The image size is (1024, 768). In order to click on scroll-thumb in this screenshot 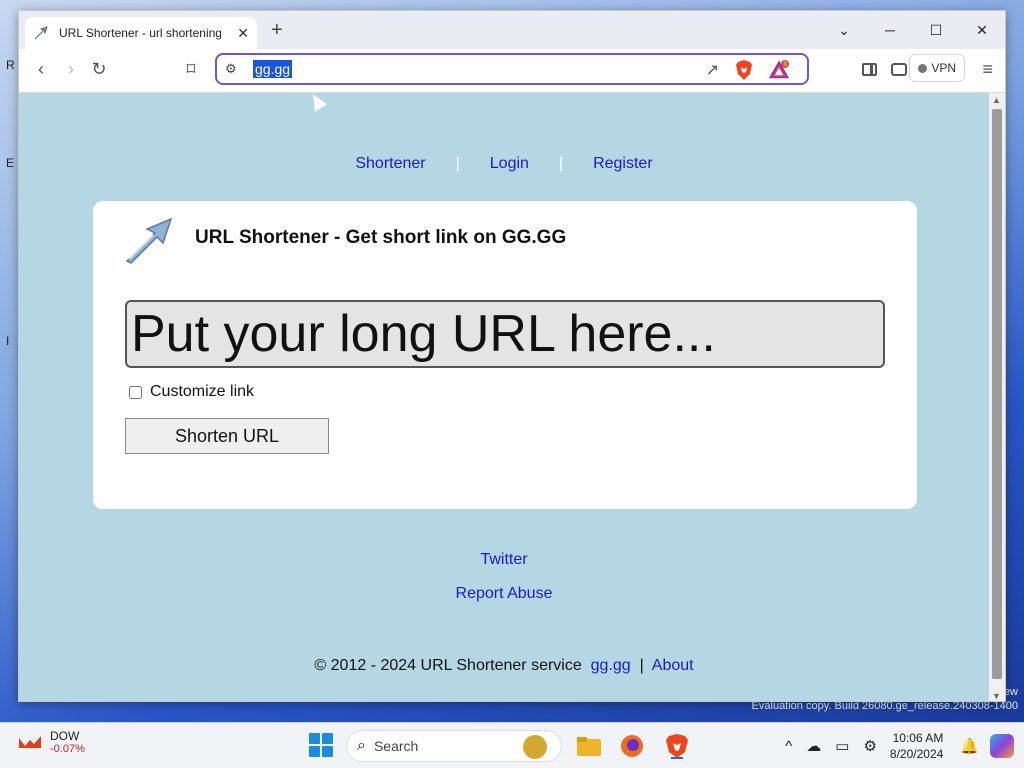, I will do `click(997, 394)`.